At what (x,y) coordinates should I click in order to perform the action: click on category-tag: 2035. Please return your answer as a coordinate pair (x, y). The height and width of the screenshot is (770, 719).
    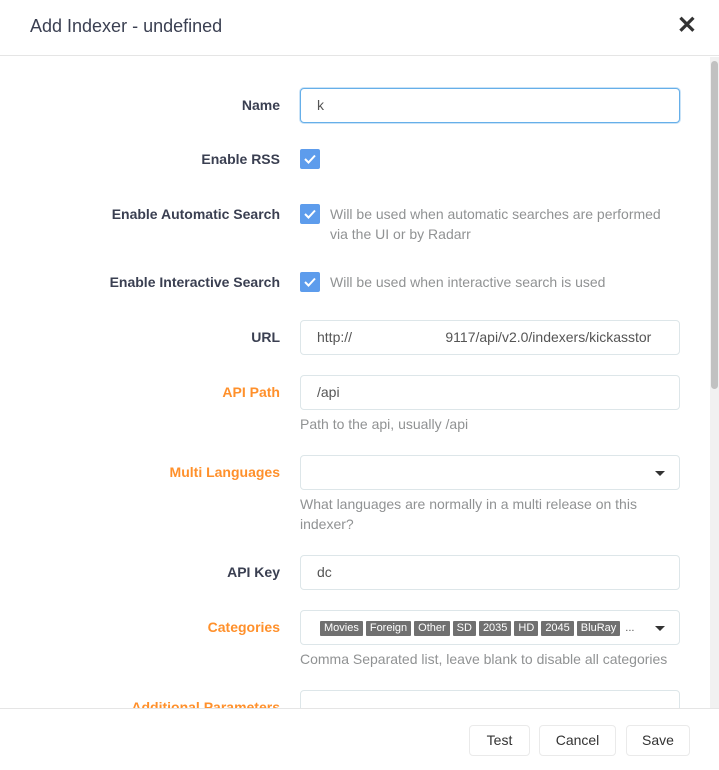
    Looking at the image, I should click on (495, 628).